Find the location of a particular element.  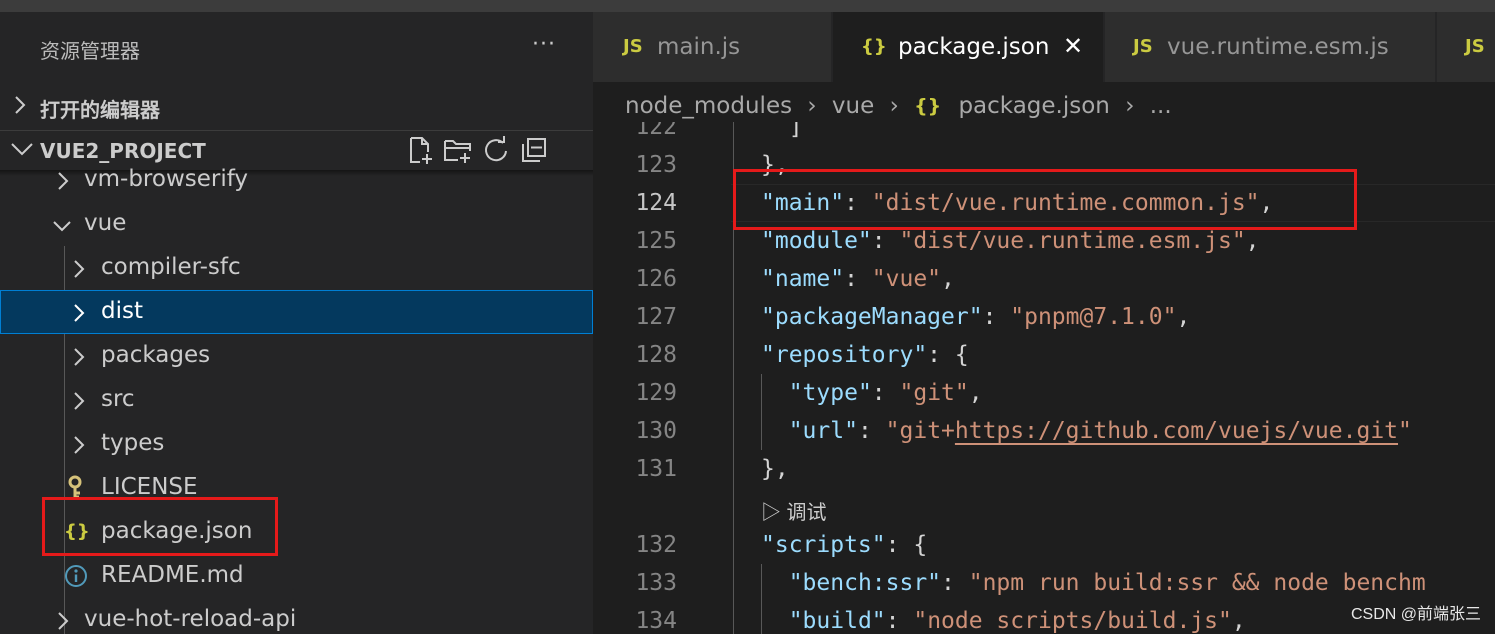

breadcrumb-item: node_modules is located at coordinates (708, 106).